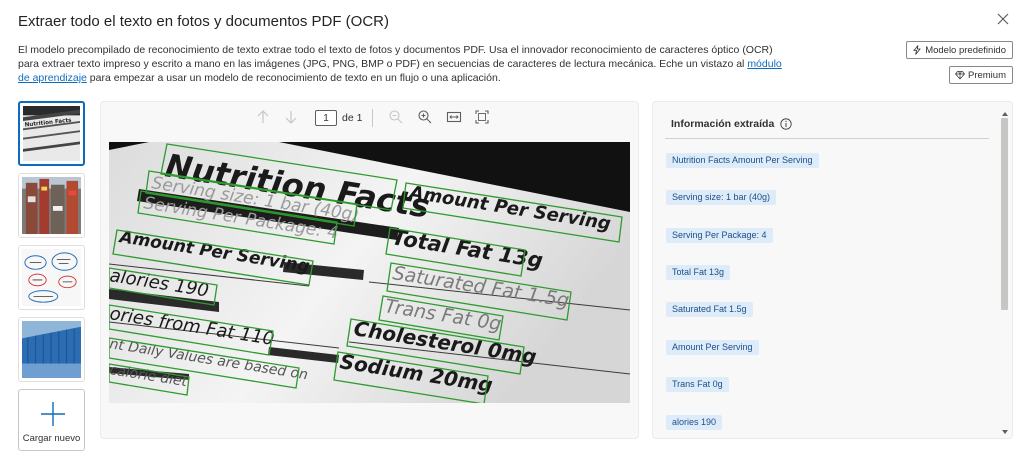 The width and height of the screenshot is (1024, 451). I want to click on extracted-item: Nutrition Facts Amount Per Serving, so click(742, 160).